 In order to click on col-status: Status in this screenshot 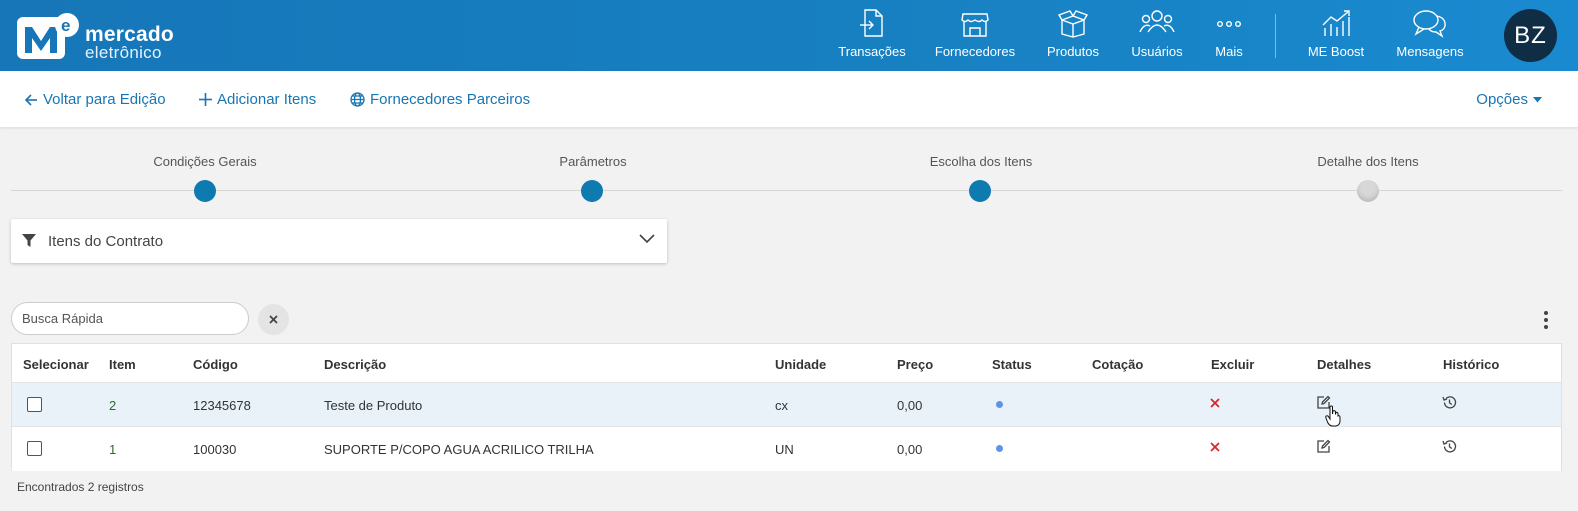, I will do `click(1012, 364)`.